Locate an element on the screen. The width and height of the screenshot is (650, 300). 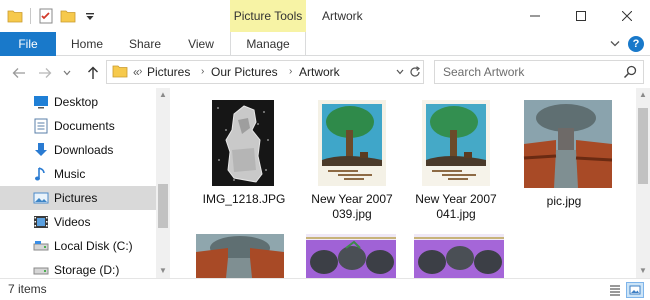
sidebar-item-label: Pictures is located at coordinates (76, 198).